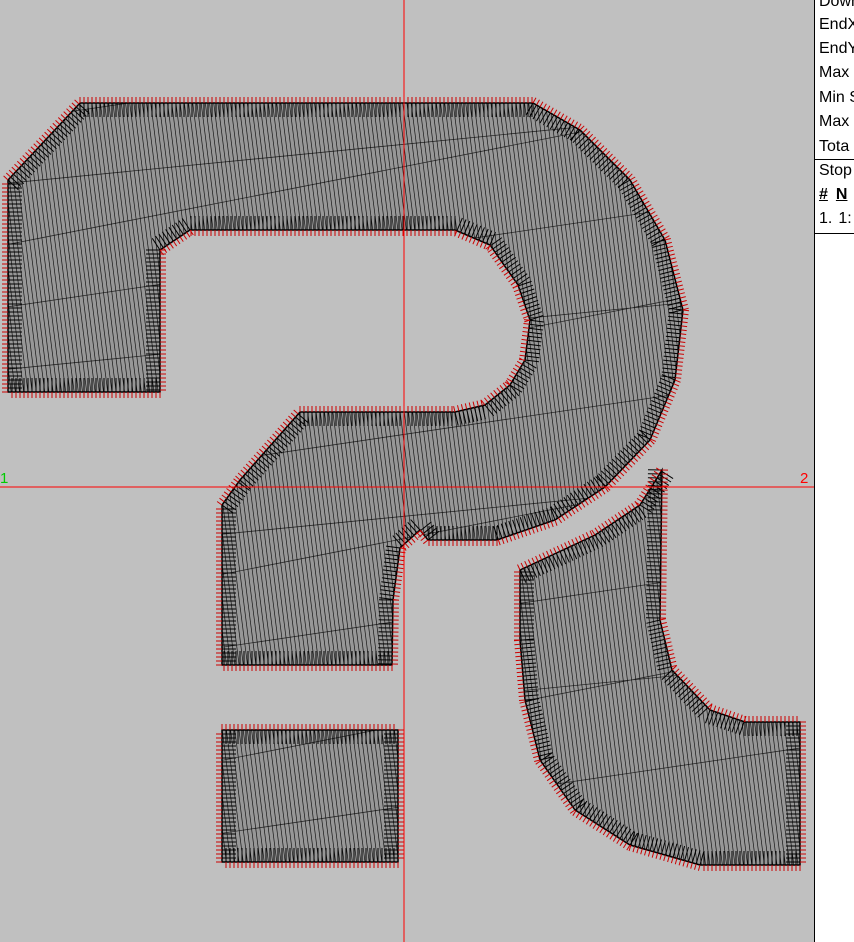 The height and width of the screenshot is (942, 854). Describe the element at coordinates (834, 233) in the screenshot. I see `panel-divider-bottom` at that location.